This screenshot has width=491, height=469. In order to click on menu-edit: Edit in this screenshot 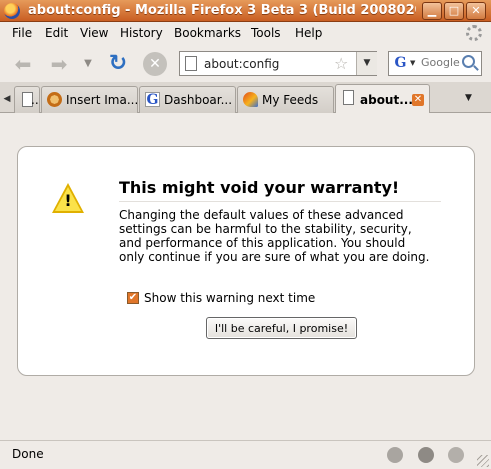, I will do `click(56, 33)`.